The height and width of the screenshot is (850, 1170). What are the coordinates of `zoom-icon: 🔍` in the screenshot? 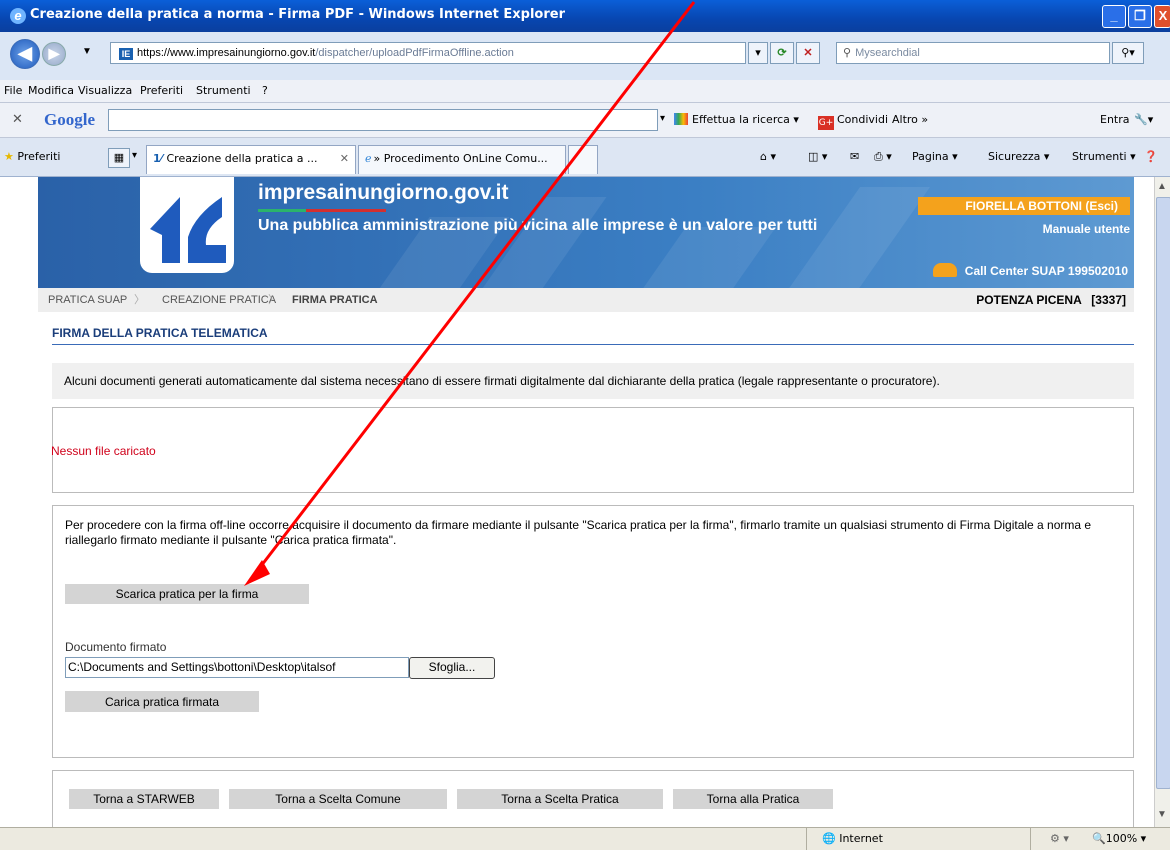 It's located at (1099, 838).